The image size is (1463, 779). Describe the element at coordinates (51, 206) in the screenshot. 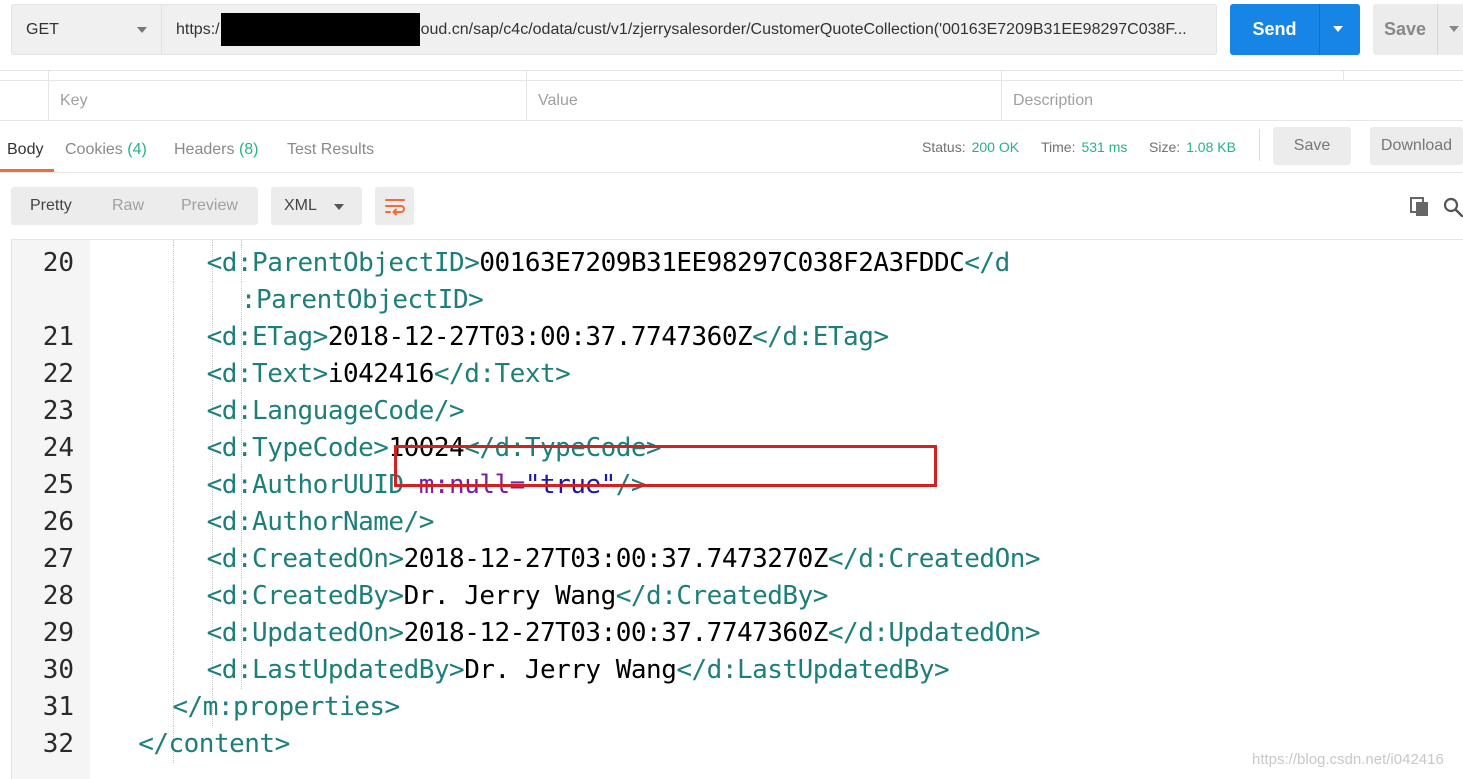

I see `mode-pretty: Pretty` at that location.